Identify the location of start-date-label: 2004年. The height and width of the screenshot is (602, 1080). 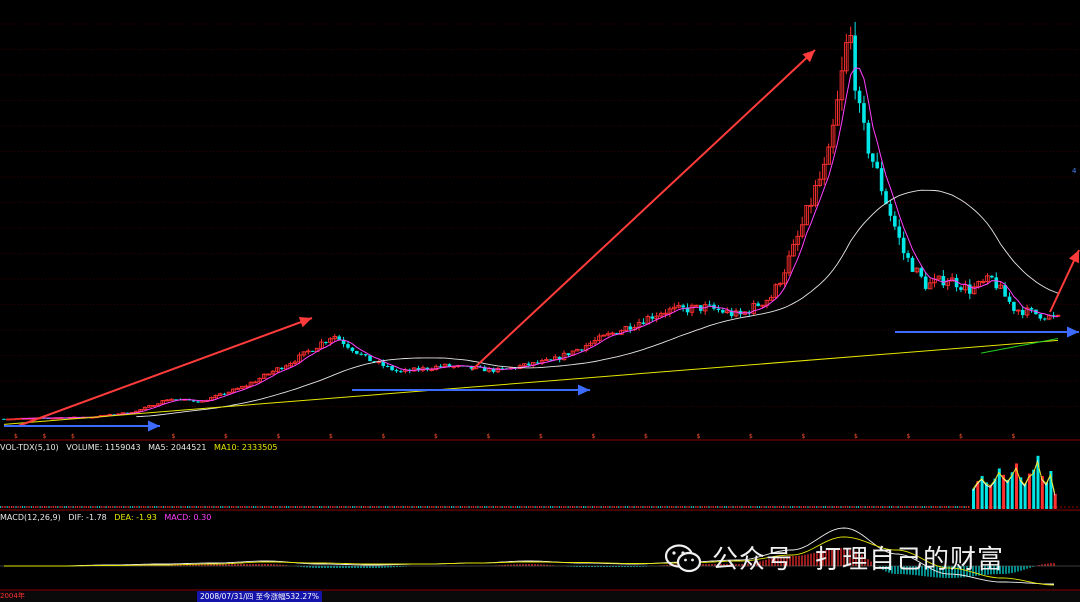
(12, 596).